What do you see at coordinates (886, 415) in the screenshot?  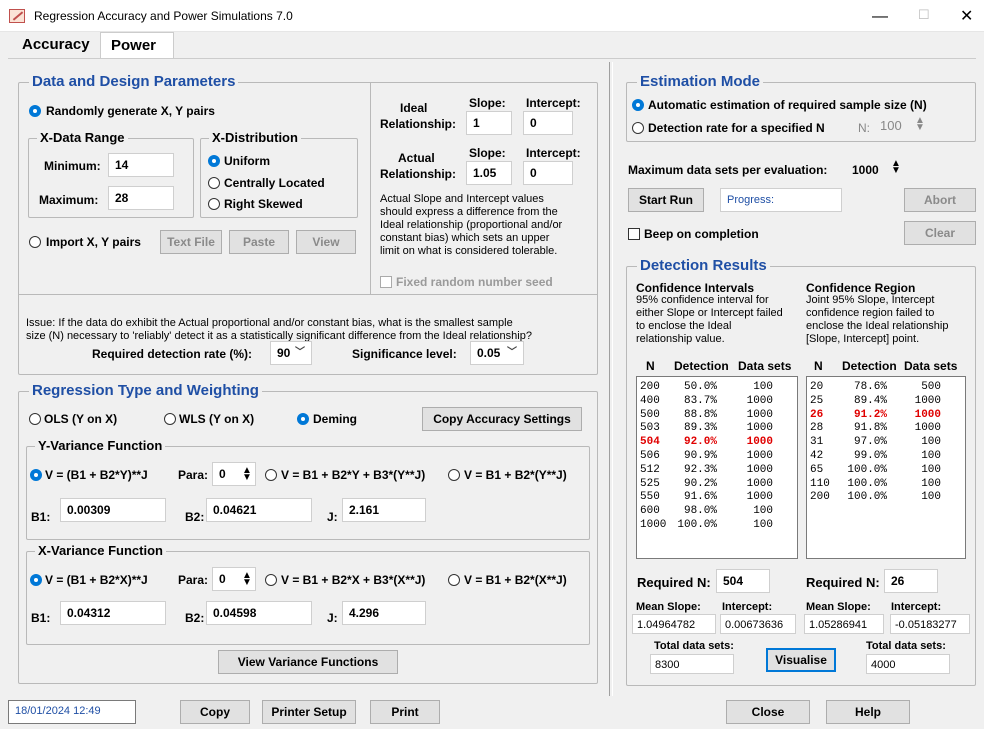 I see `list-item: 26 91.2% 1000` at bounding box center [886, 415].